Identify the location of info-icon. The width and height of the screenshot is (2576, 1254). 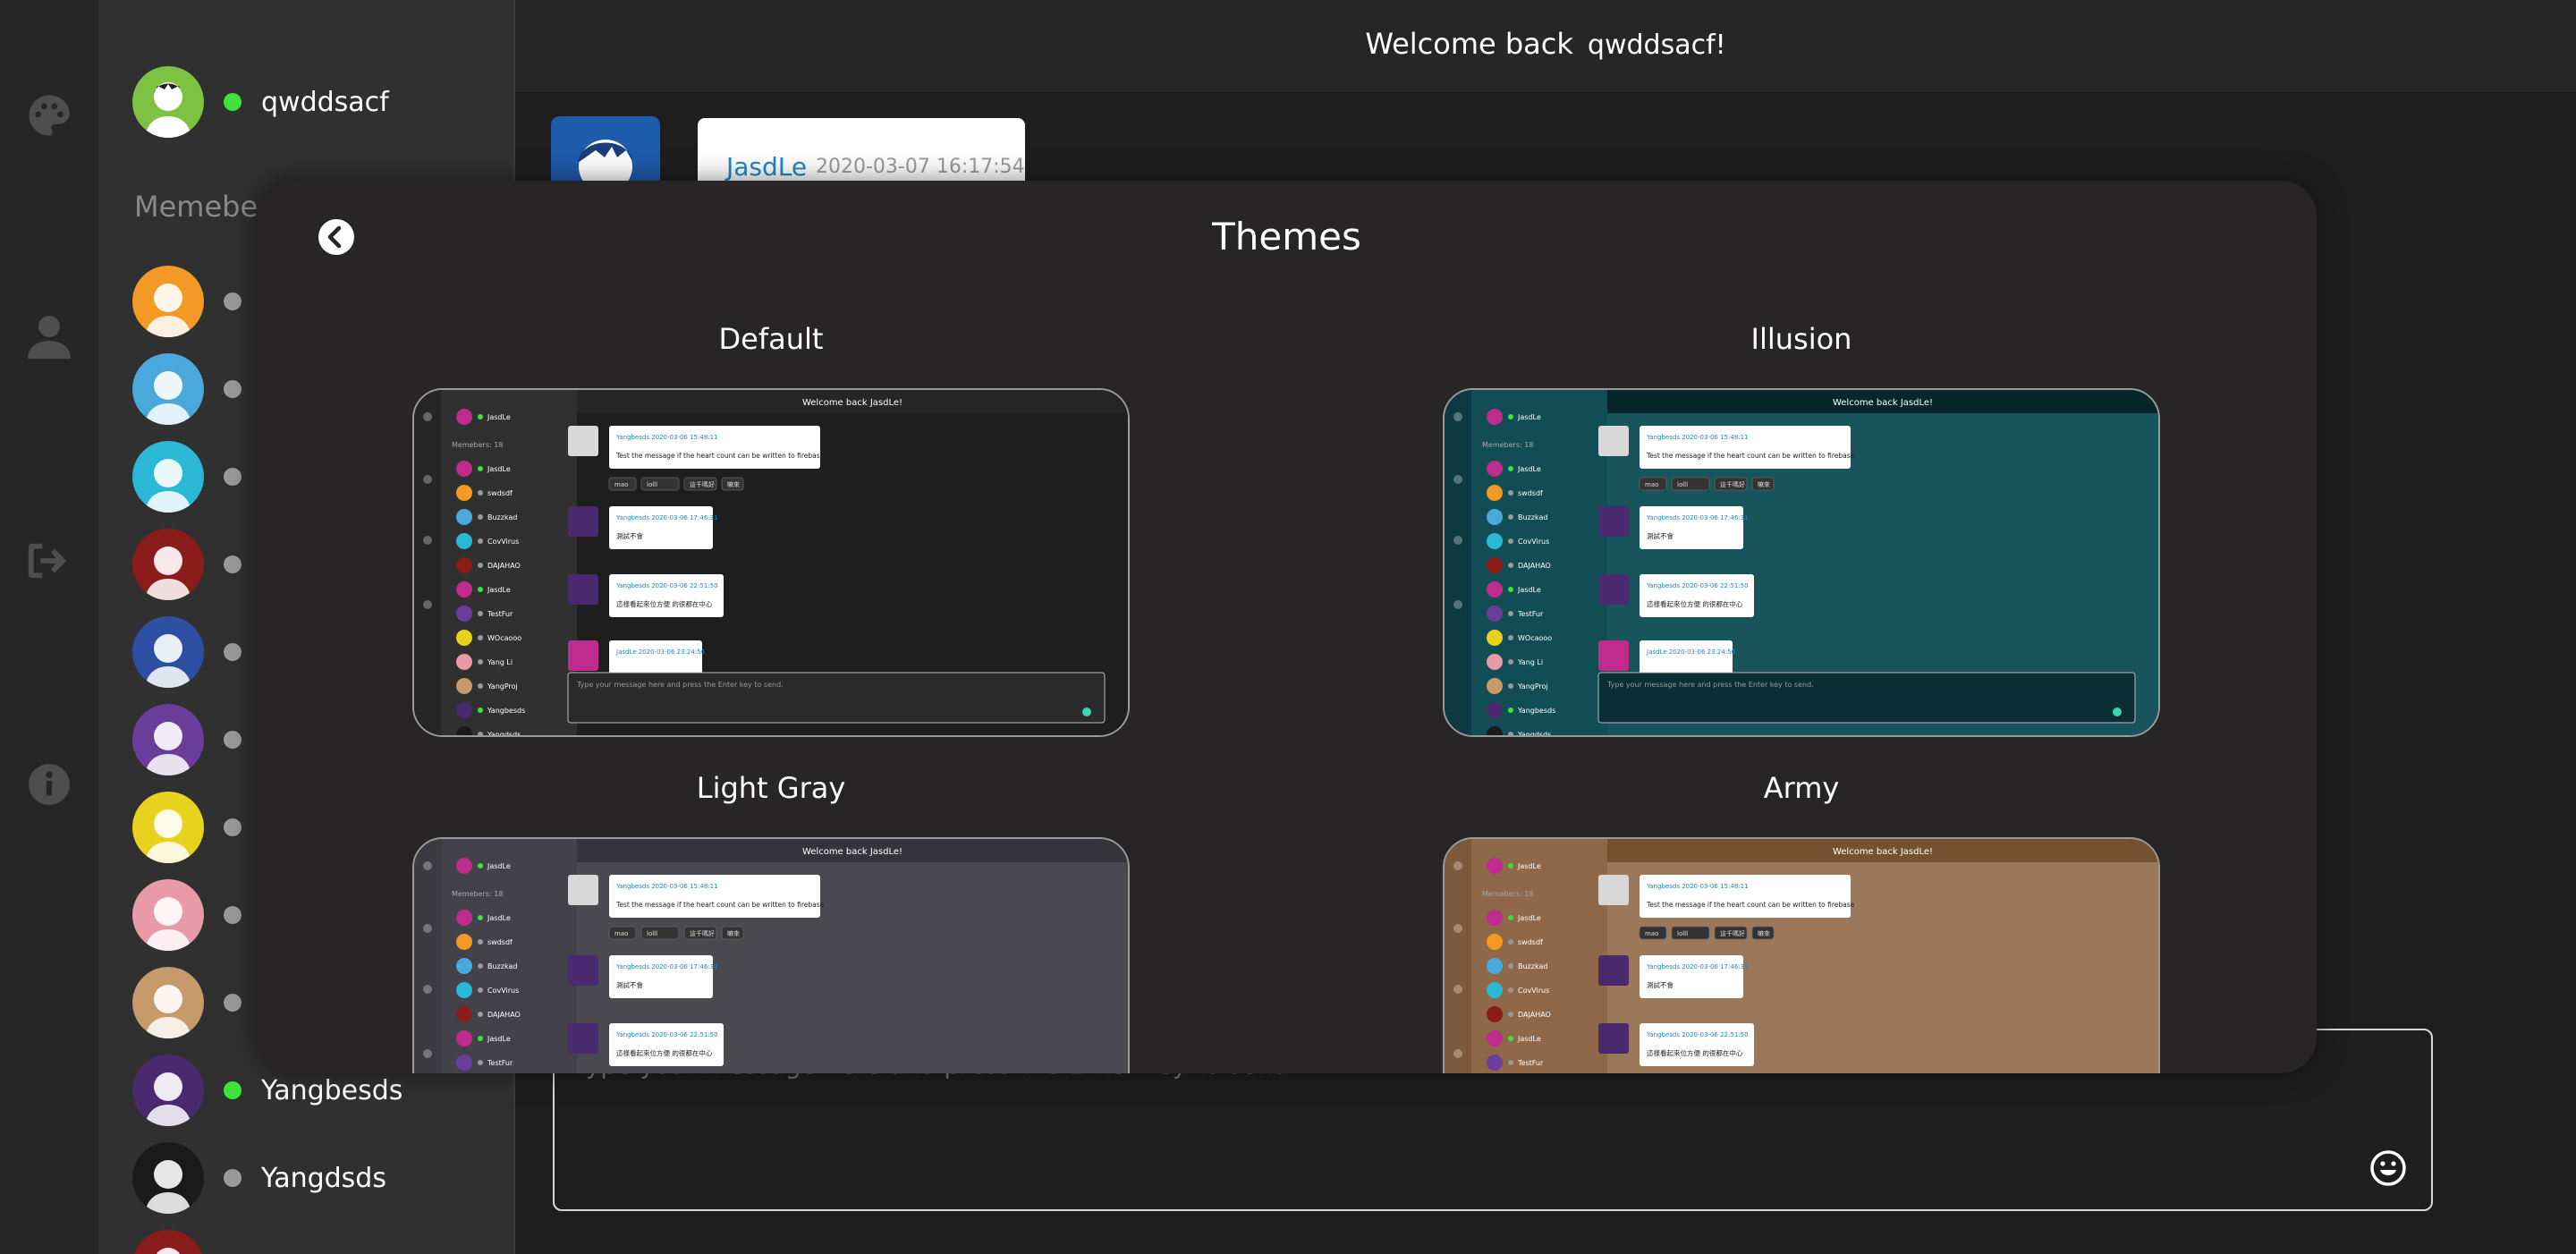
(49, 784).